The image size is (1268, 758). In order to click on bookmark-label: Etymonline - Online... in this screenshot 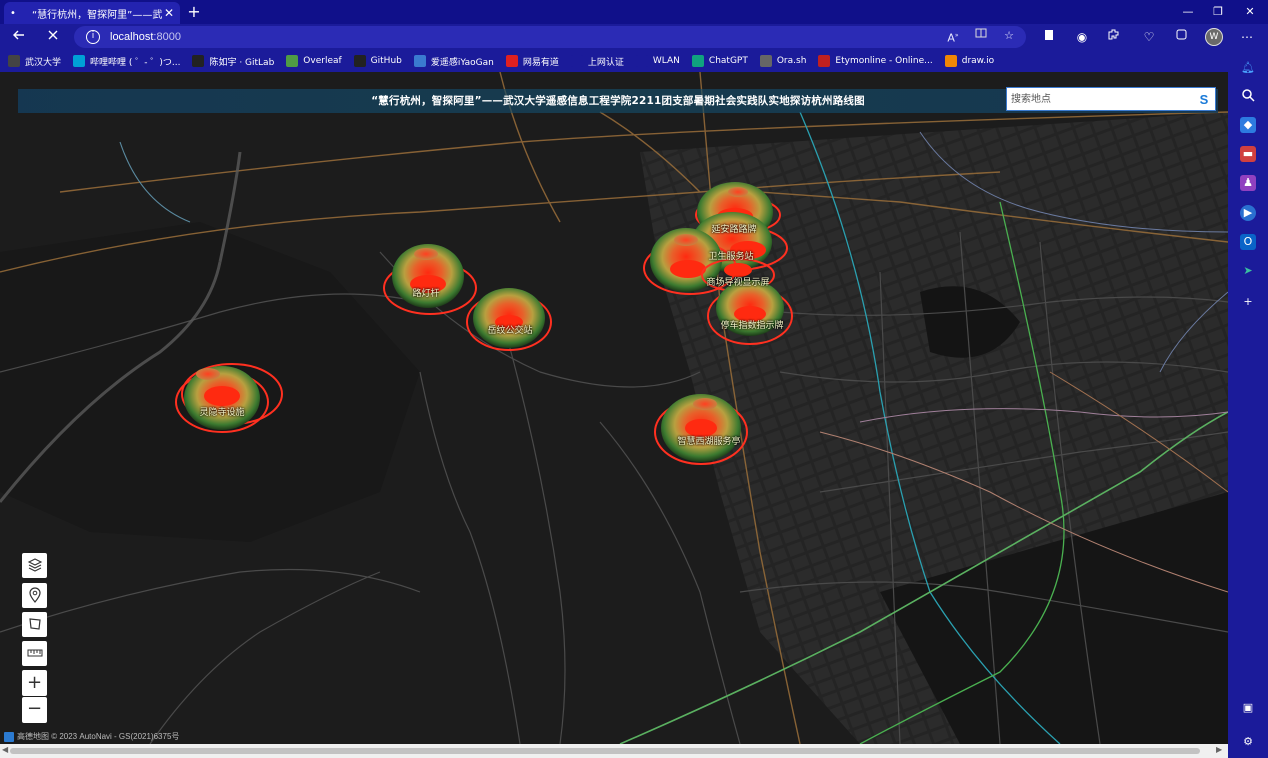, I will do `click(884, 61)`.